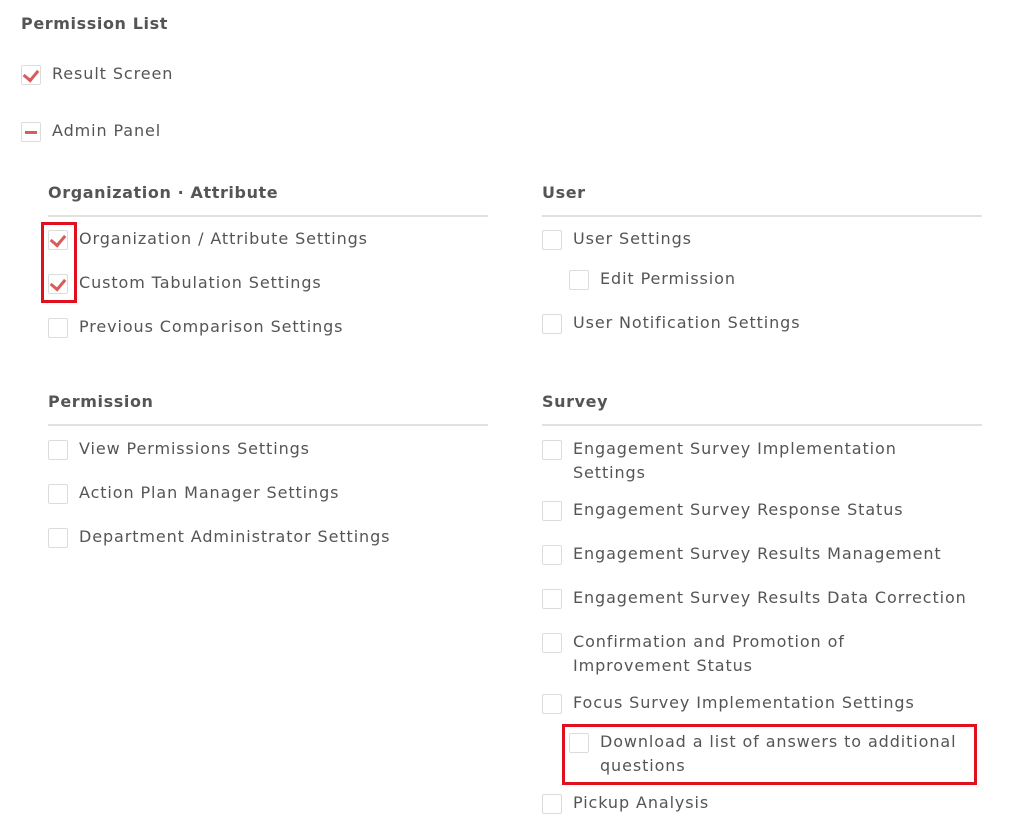 This screenshot has height=839, width=1020. Describe the element at coordinates (641, 802) in the screenshot. I see `permission-label: Pickup Analysis` at that location.